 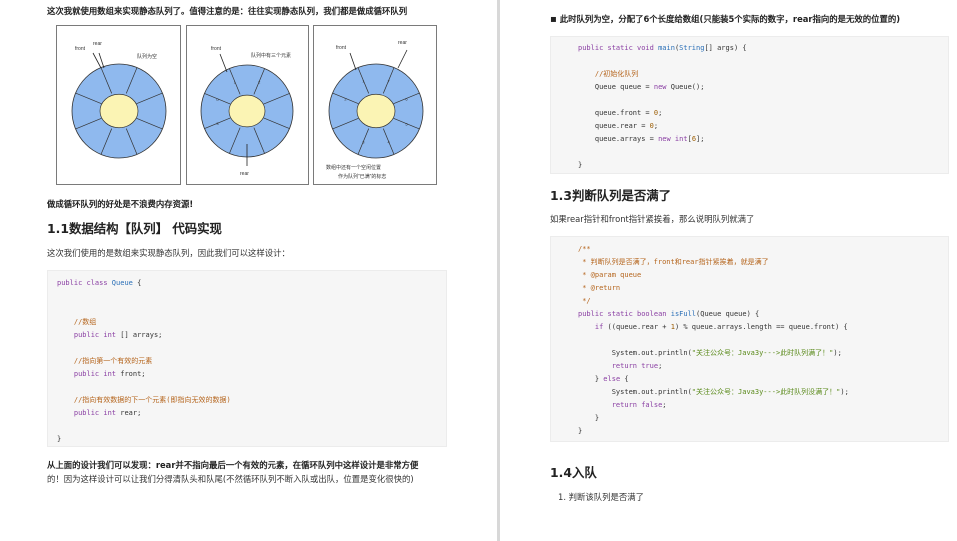 I want to click on code-comment: //初始化队列, so click(x=608, y=74).